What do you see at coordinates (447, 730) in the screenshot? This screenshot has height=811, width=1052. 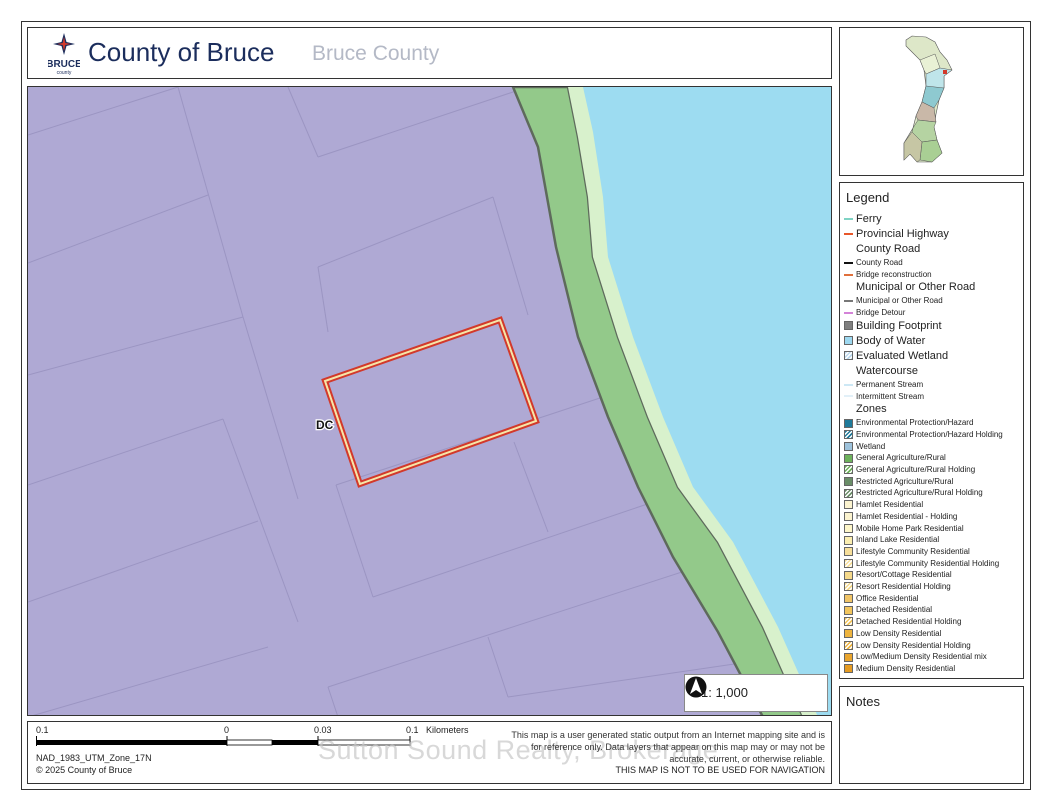 I see `scale-unit: Kilometers` at bounding box center [447, 730].